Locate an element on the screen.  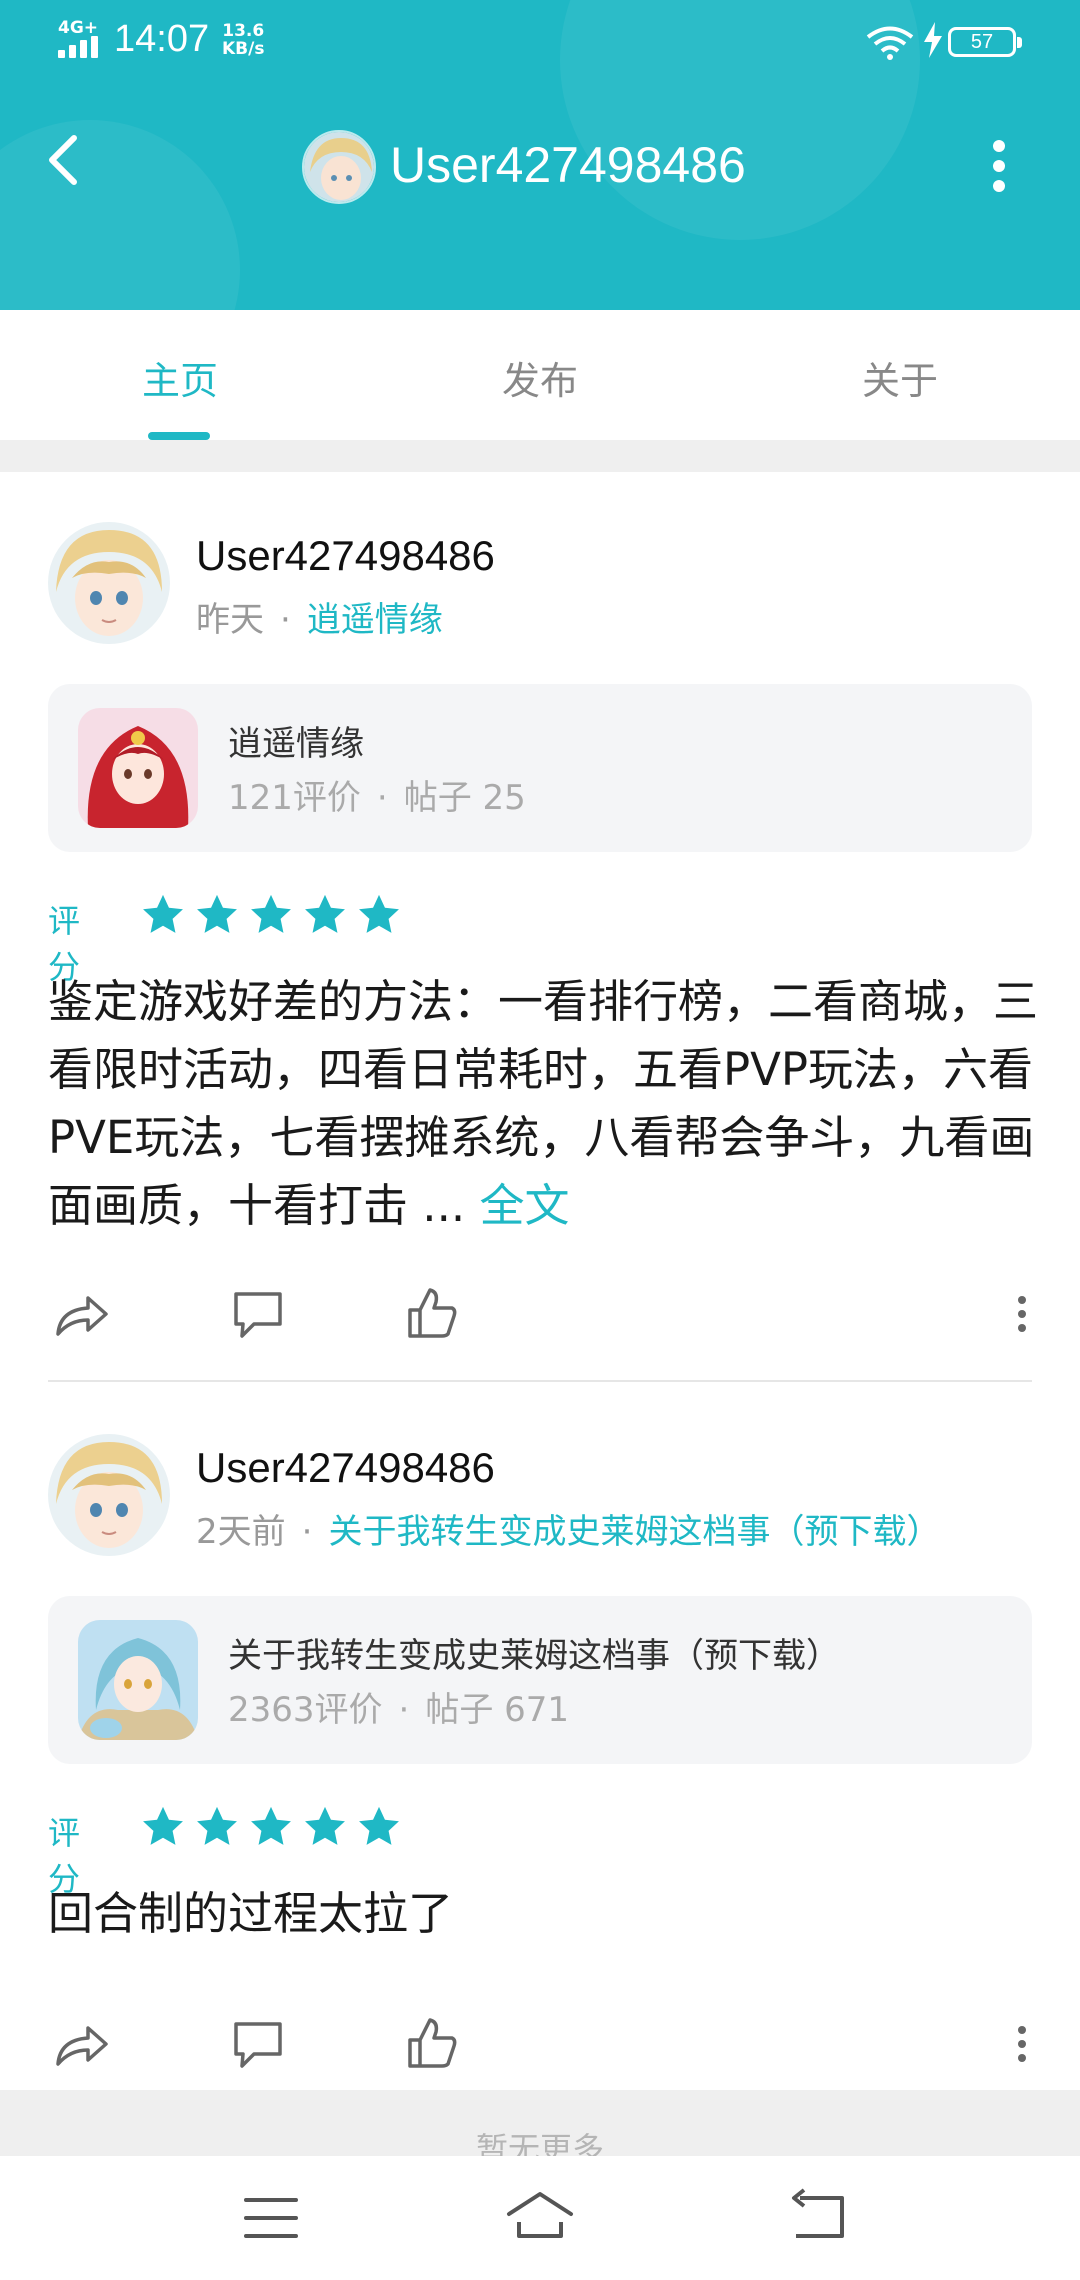
tab-home: 主页 is located at coordinates (180, 377).